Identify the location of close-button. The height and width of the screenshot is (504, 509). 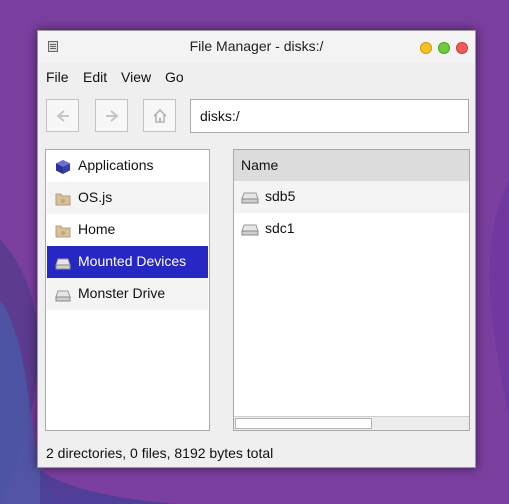
(462, 48).